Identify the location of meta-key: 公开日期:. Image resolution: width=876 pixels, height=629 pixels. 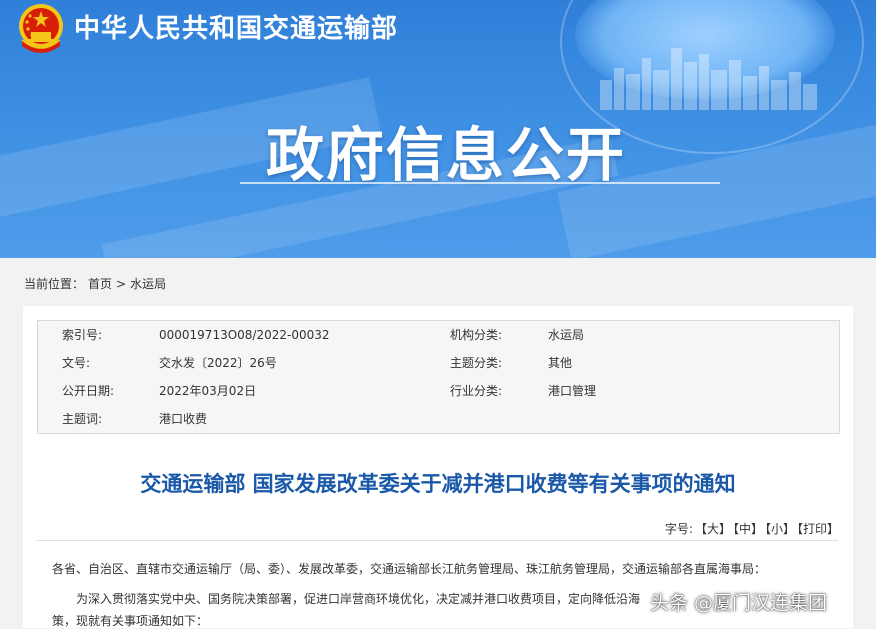
(88, 391).